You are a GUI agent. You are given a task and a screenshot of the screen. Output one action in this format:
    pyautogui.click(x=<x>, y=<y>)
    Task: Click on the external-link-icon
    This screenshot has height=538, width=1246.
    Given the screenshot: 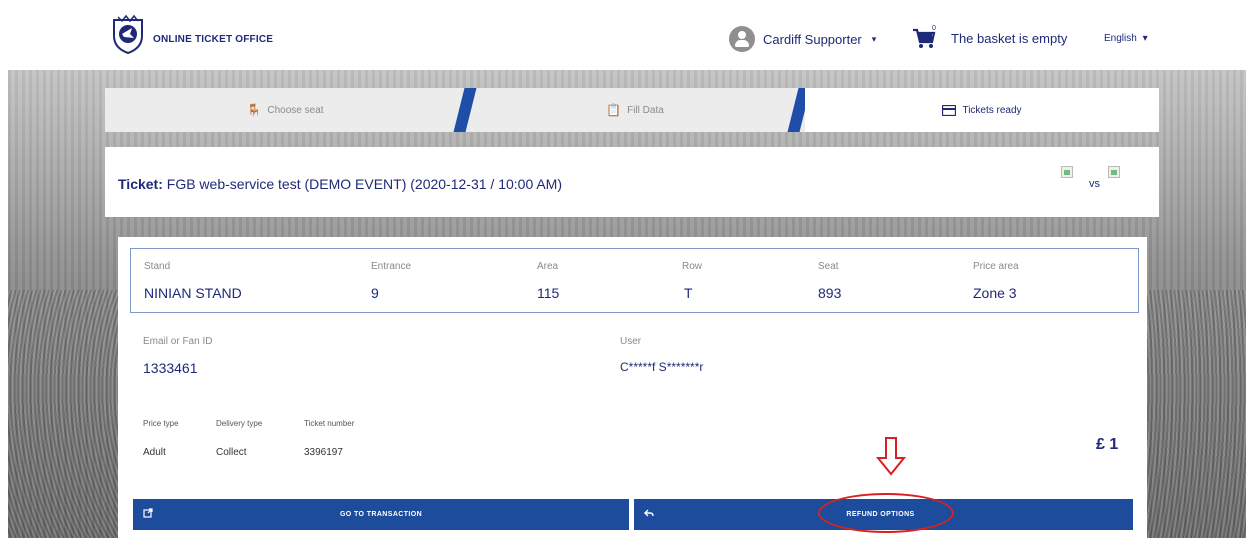 What is the action you would take?
    pyautogui.click(x=148, y=513)
    